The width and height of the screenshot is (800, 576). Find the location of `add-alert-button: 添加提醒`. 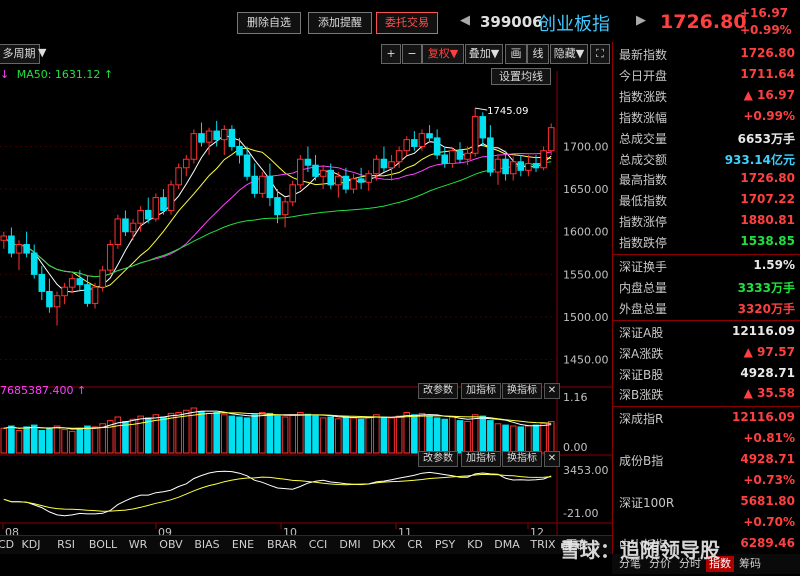

add-alert-button: 添加提醒 is located at coordinates (340, 23).